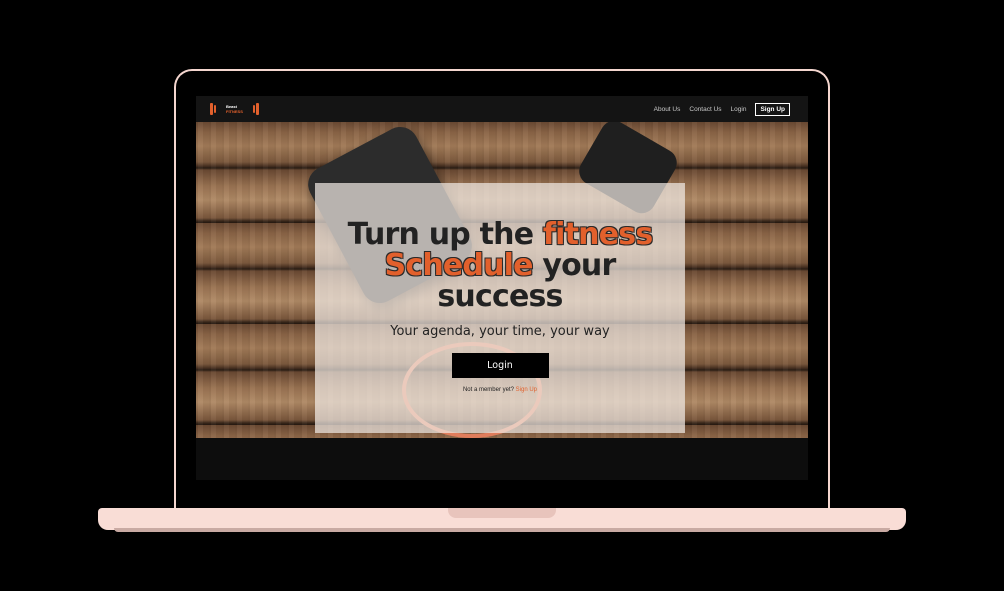 This screenshot has width=1004, height=591. I want to click on headline-part-3: success, so click(500, 296).